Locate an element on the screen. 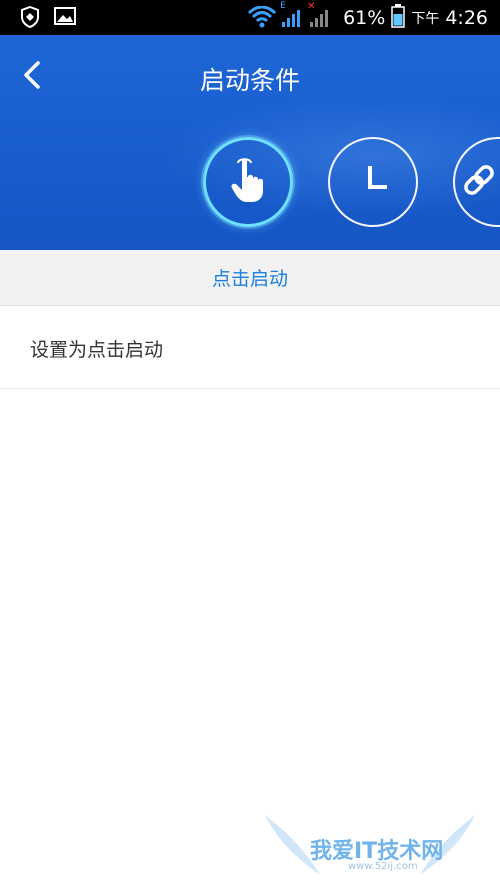 The width and height of the screenshot is (500, 889). shield-icon is located at coordinates (30, 18).